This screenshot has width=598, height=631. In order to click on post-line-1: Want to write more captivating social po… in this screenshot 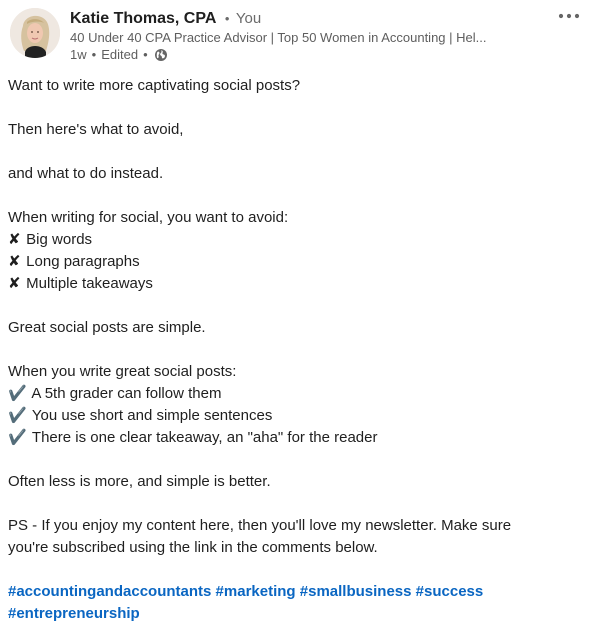, I will do `click(154, 85)`.